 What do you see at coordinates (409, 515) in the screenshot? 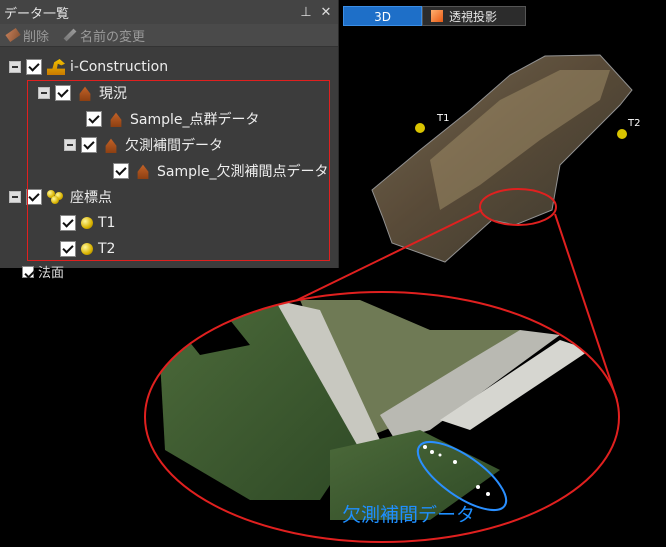
I see `missing-data-callout: 欠測補間データ` at bounding box center [409, 515].